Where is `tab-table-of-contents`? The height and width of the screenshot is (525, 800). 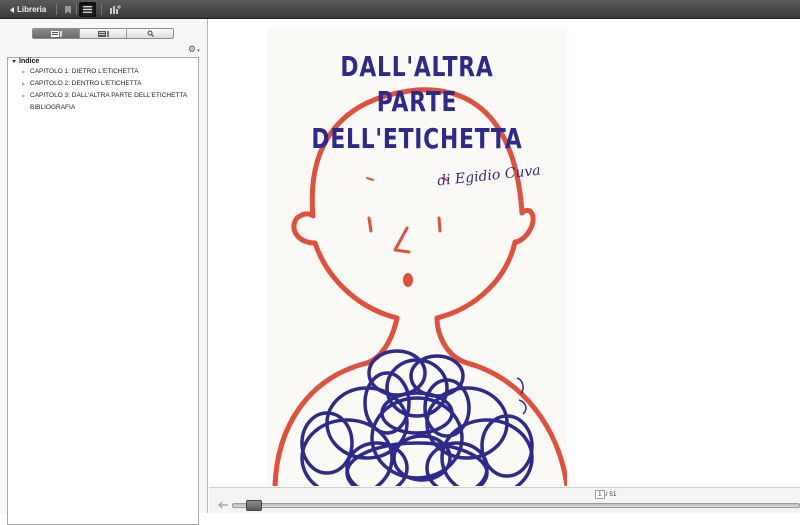
tab-table-of-contents is located at coordinates (56, 33).